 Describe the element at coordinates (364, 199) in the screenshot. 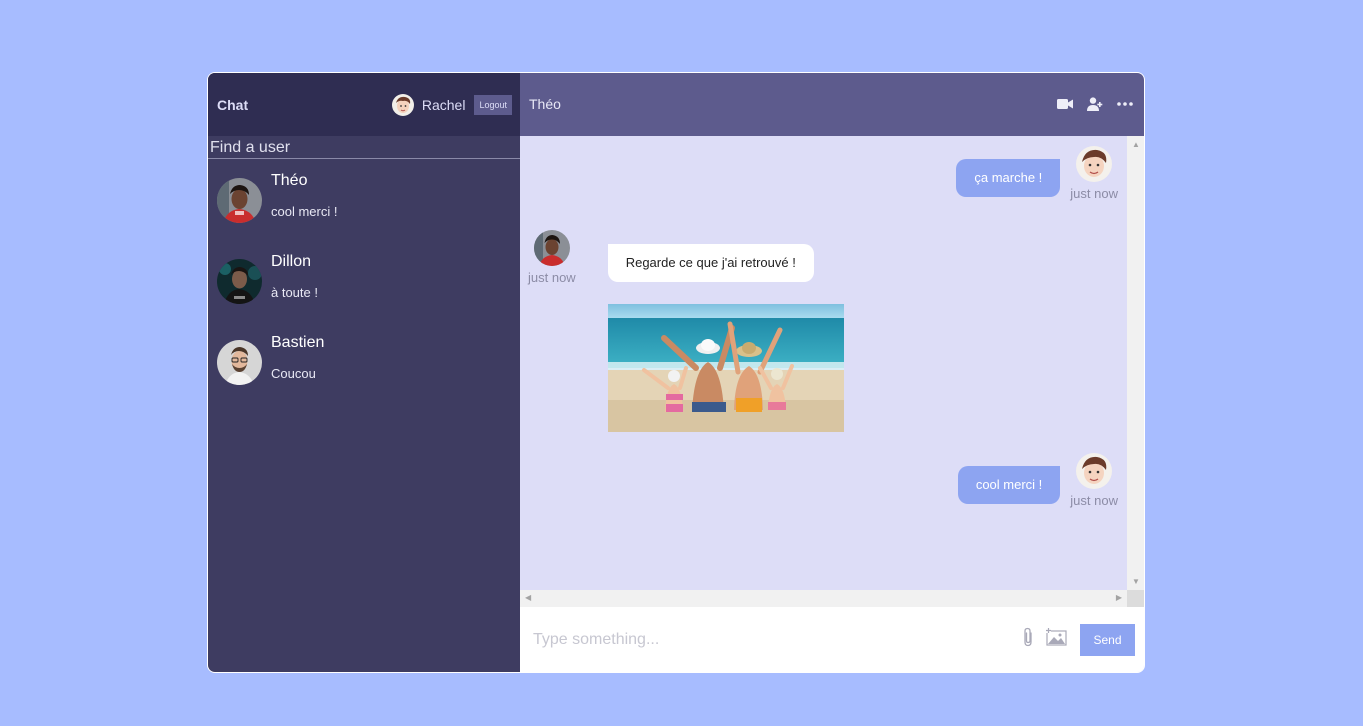

I see `user-chat-item-theo: Théo cool merci !` at that location.